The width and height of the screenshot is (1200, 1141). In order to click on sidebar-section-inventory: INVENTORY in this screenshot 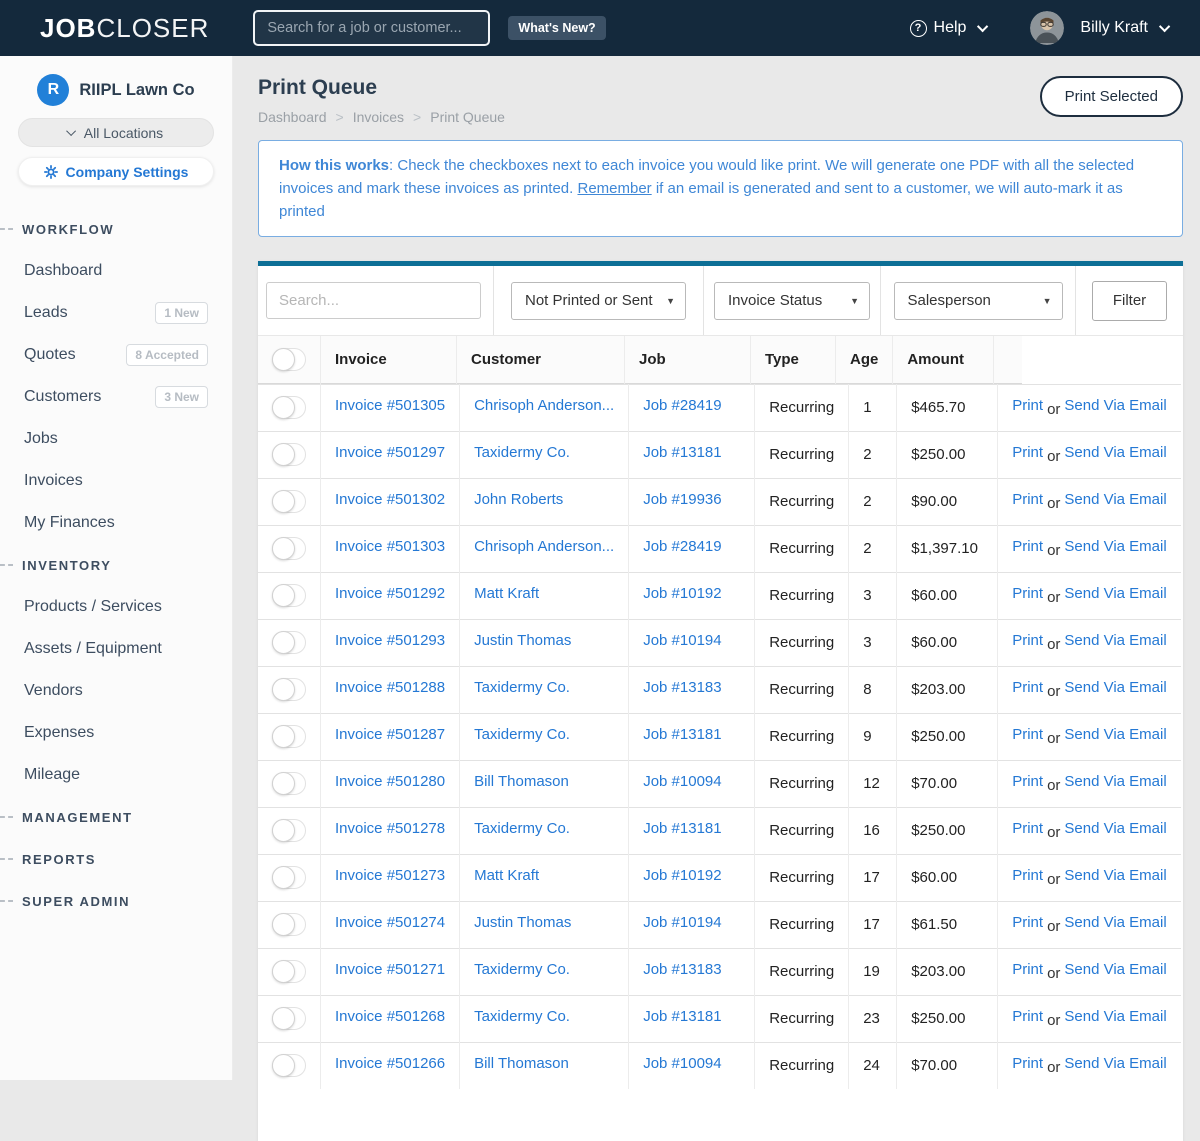, I will do `click(116, 565)`.